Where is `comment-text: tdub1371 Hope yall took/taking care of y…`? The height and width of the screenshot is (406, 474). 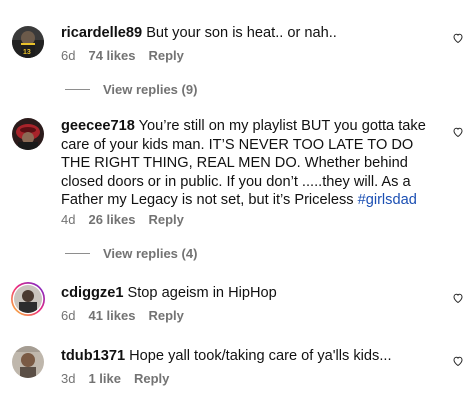 comment-text: tdub1371 Hope yall took/taking care of y… is located at coordinates (247, 356).